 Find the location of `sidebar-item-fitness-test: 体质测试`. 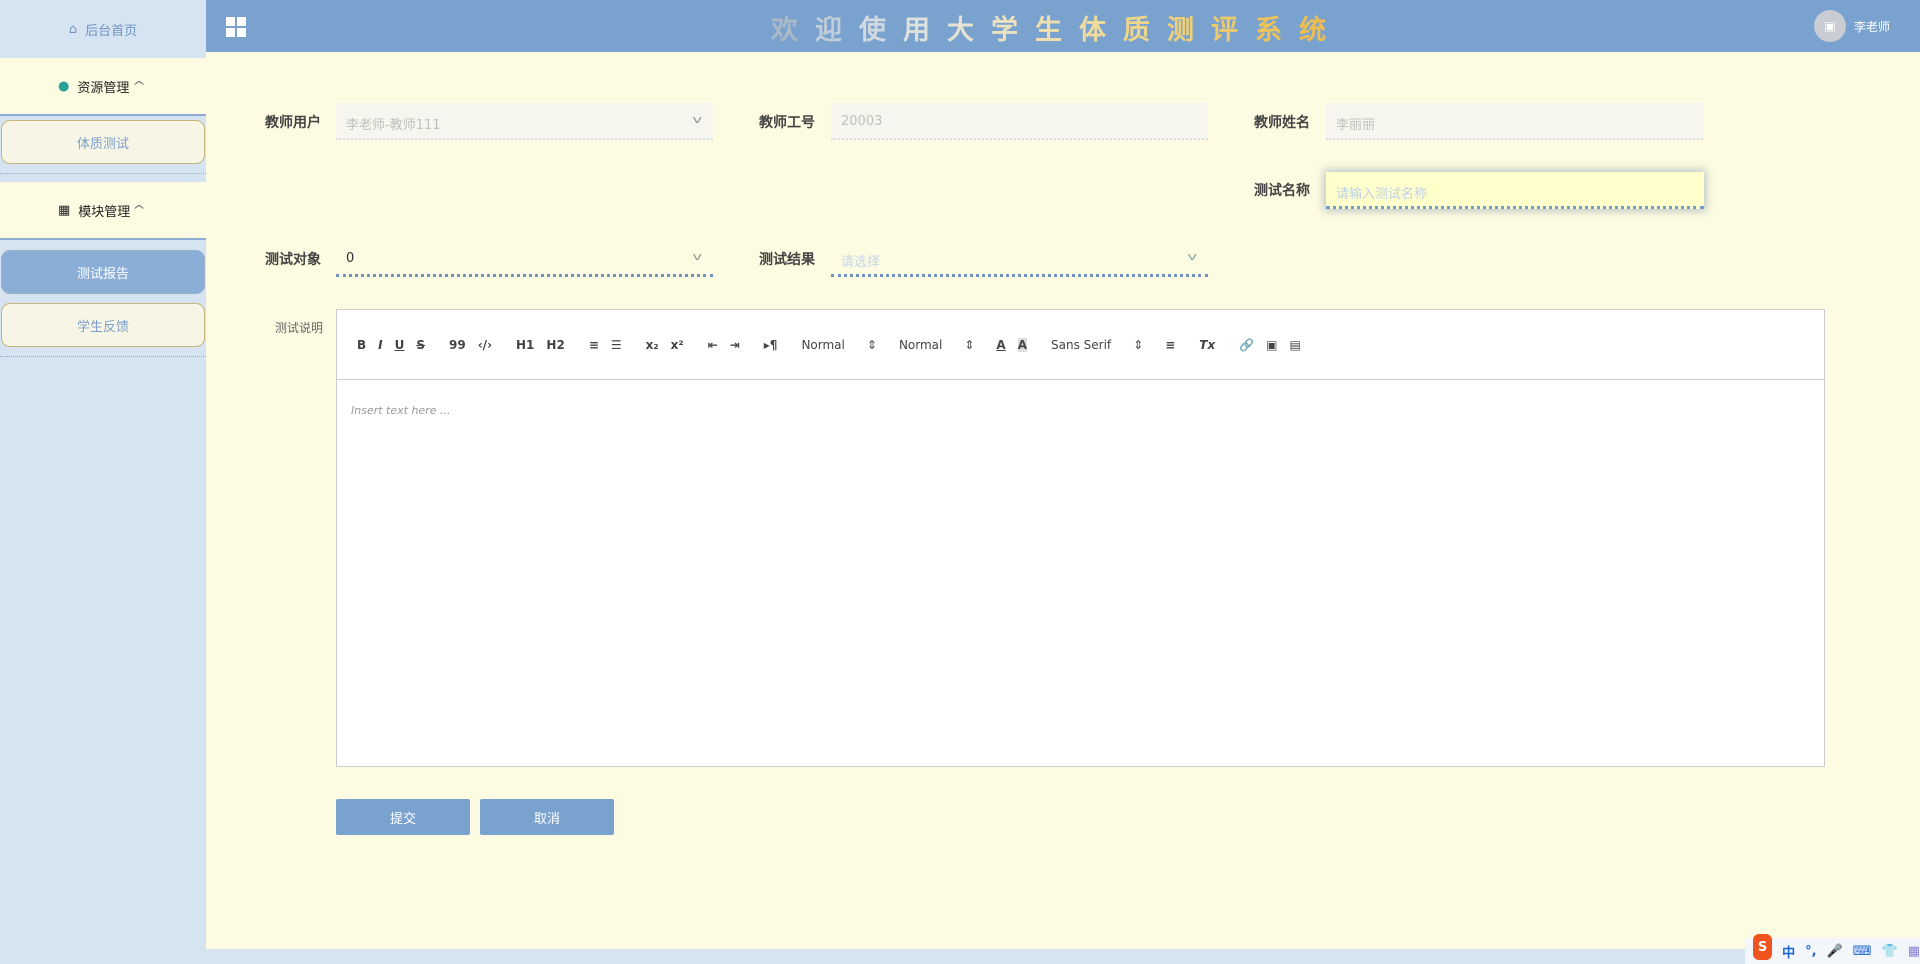

sidebar-item-fitness-test: 体质测试 is located at coordinates (103, 142).